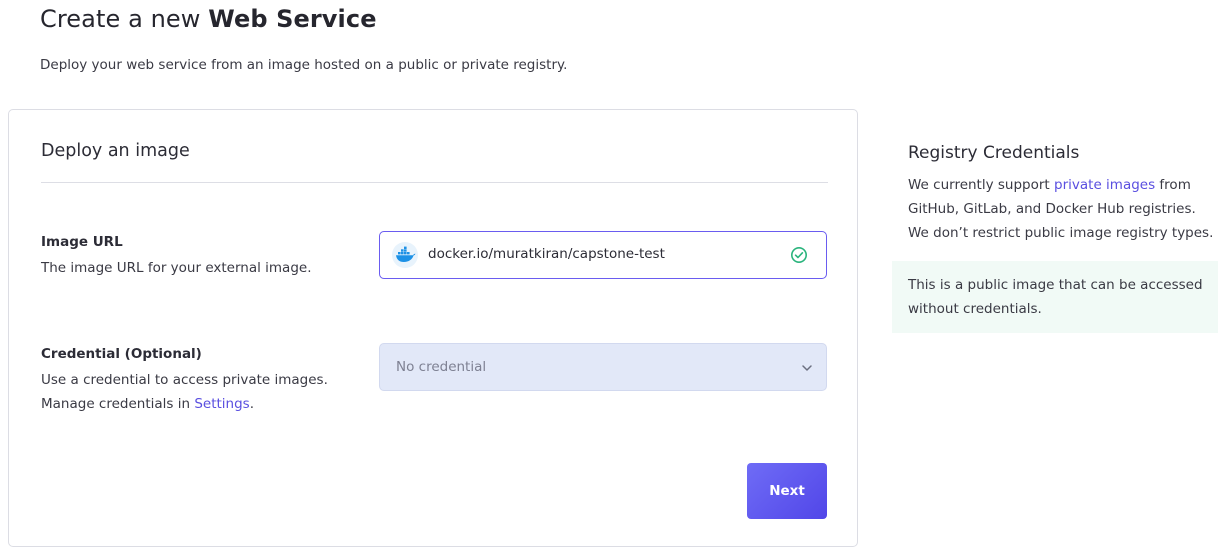 This screenshot has width=1218, height=557. What do you see at coordinates (405, 255) in the screenshot?
I see `docker-icon` at bounding box center [405, 255].